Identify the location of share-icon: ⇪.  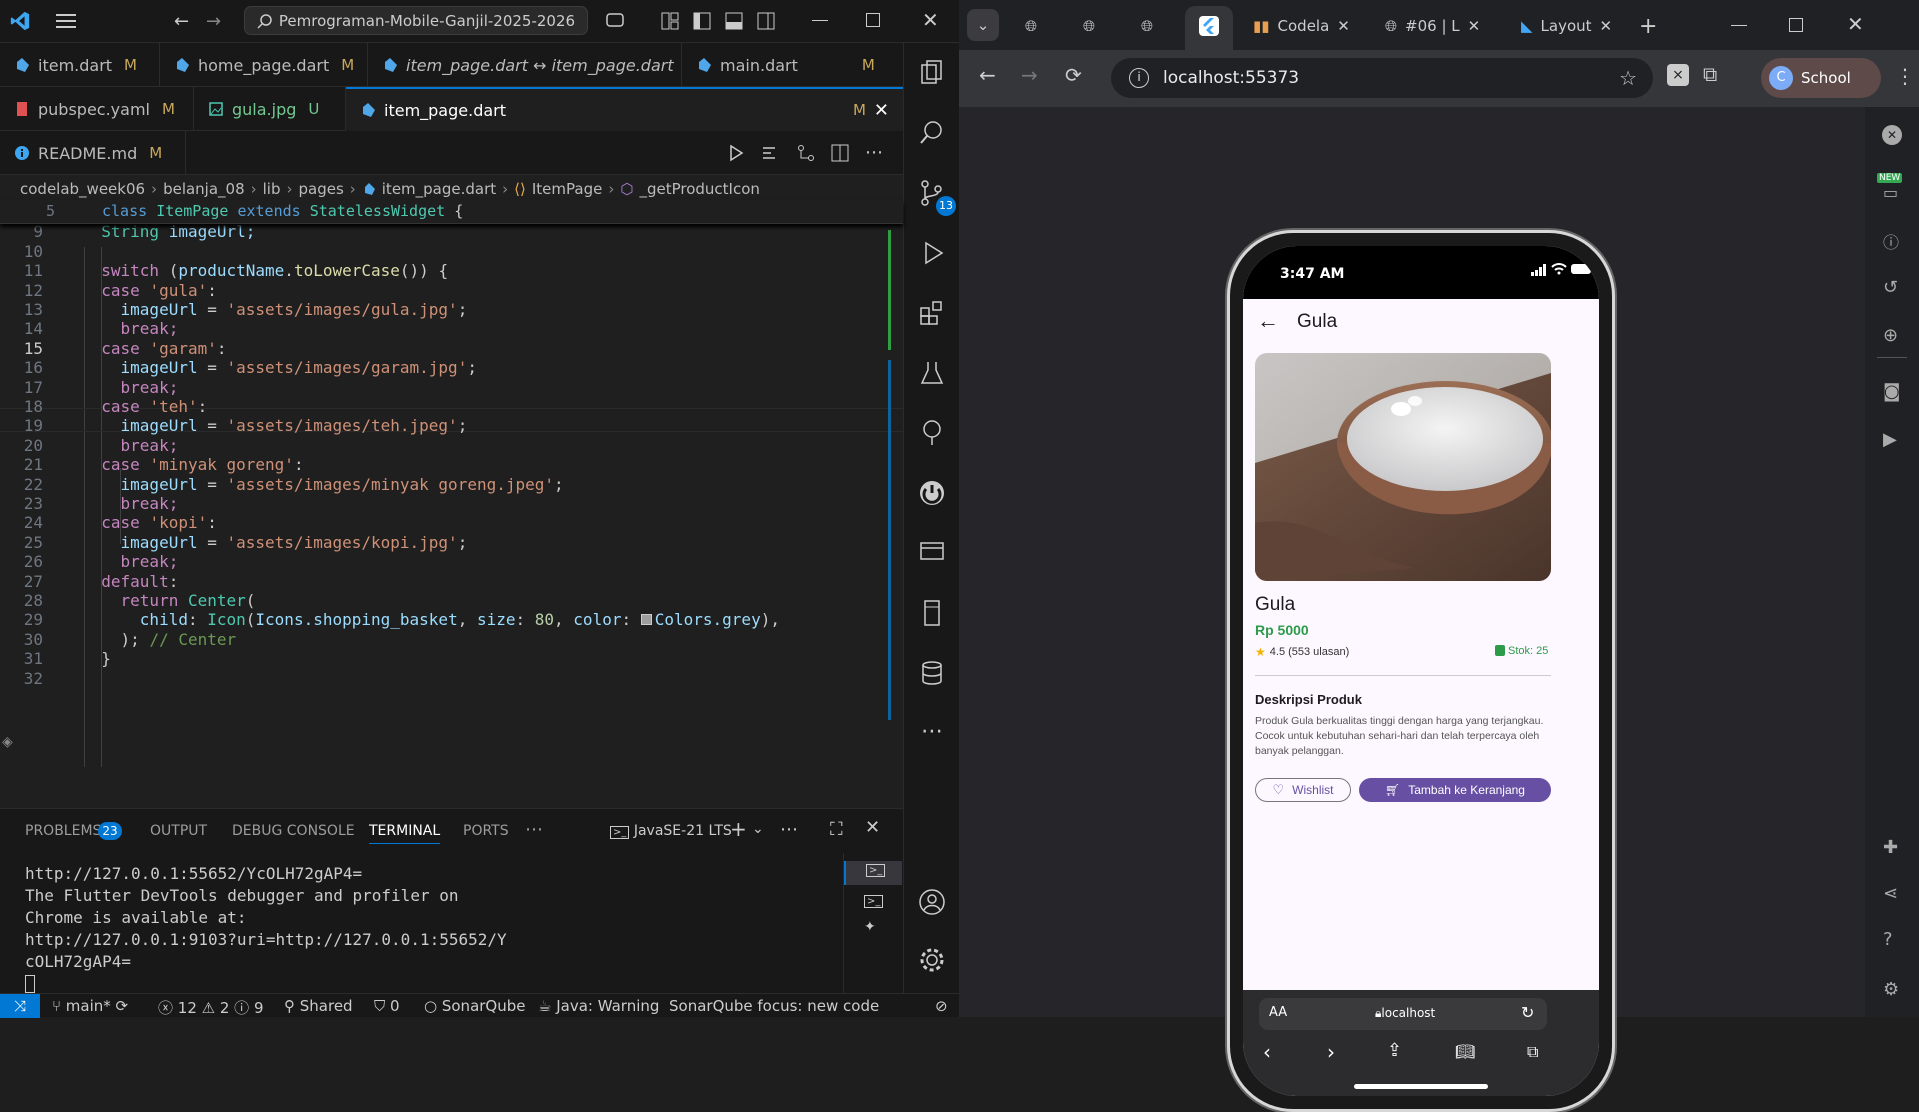
(1394, 1050).